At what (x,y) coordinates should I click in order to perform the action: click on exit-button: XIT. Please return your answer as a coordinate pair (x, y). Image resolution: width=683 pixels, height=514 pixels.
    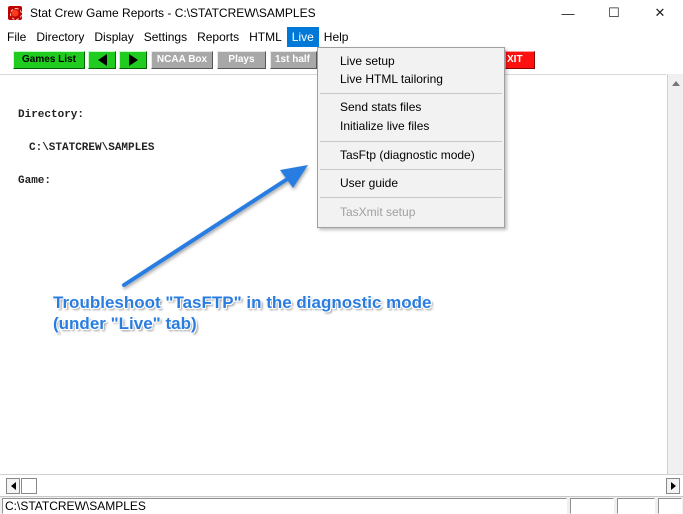
    Looking at the image, I should click on (520, 60).